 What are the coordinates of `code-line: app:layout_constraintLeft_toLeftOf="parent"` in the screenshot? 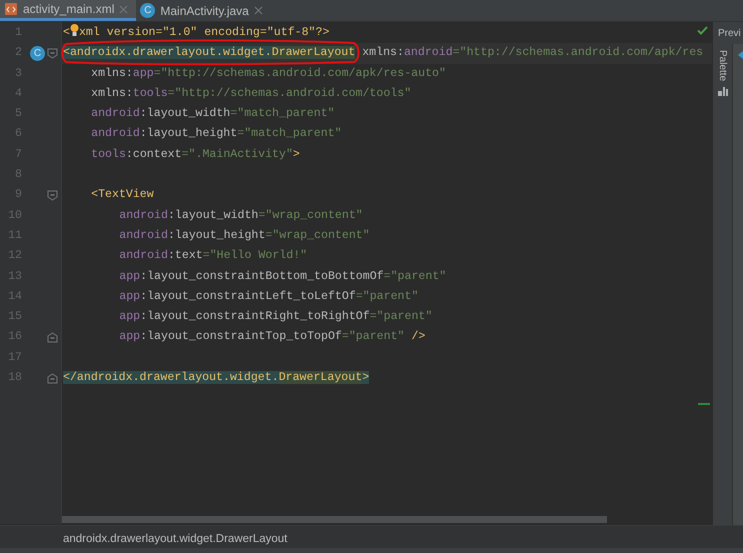 It's located at (268, 296).